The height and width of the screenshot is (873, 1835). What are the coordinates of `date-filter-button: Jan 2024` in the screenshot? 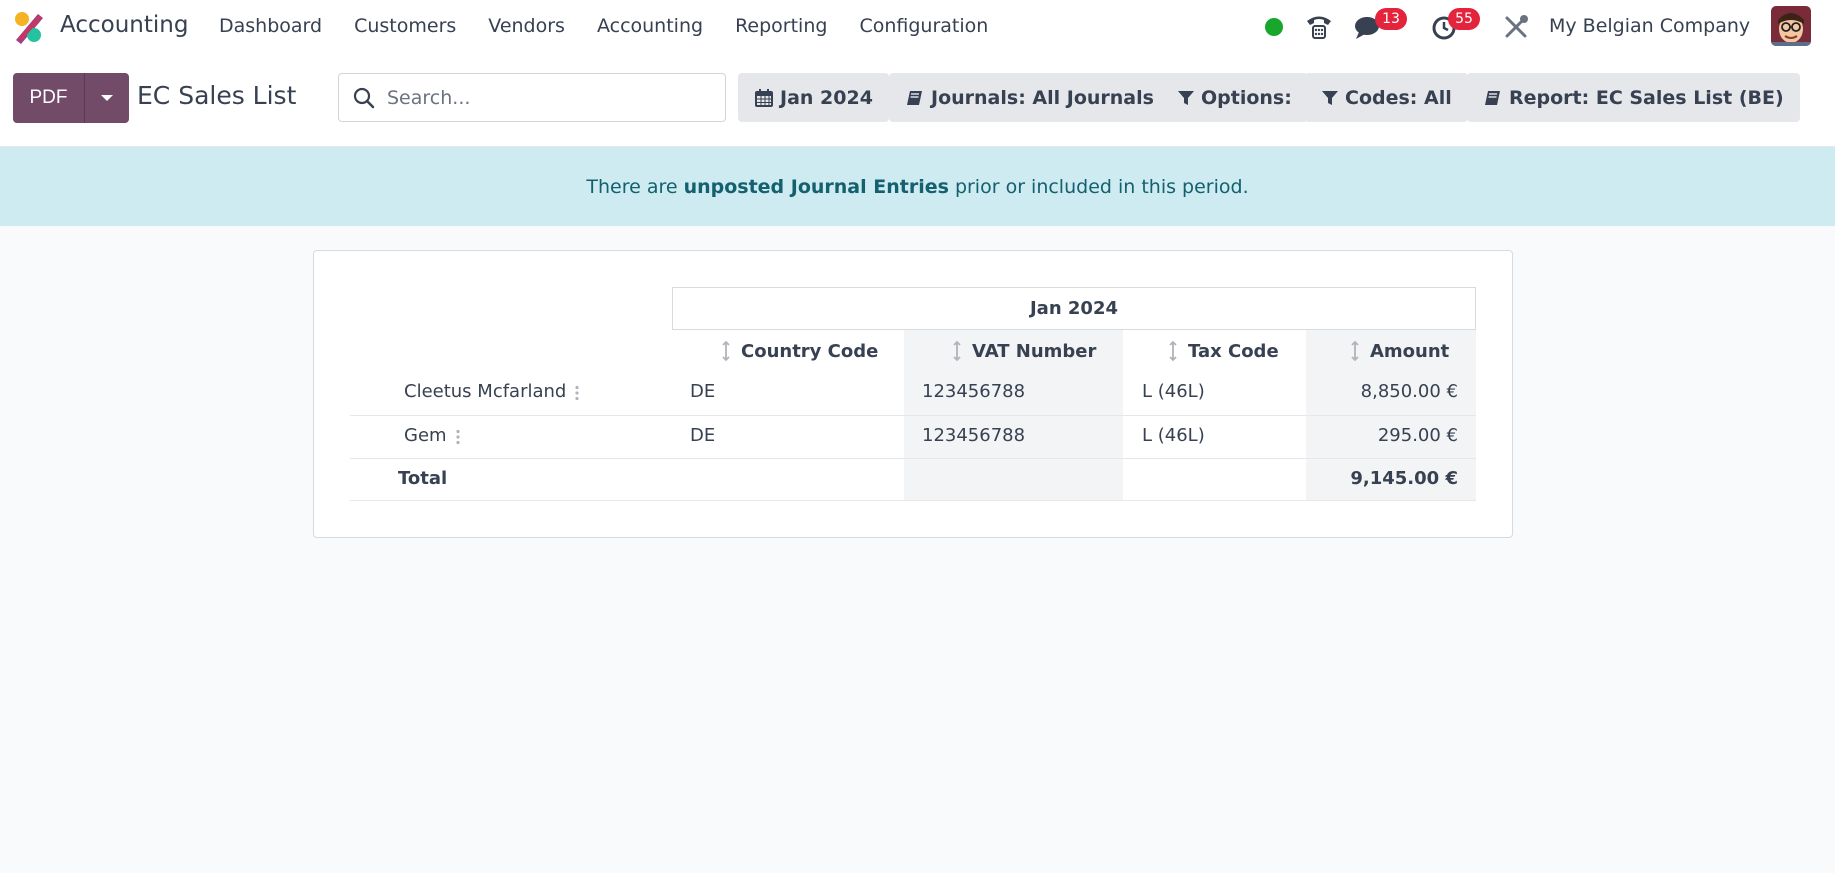 It's located at (813, 97).